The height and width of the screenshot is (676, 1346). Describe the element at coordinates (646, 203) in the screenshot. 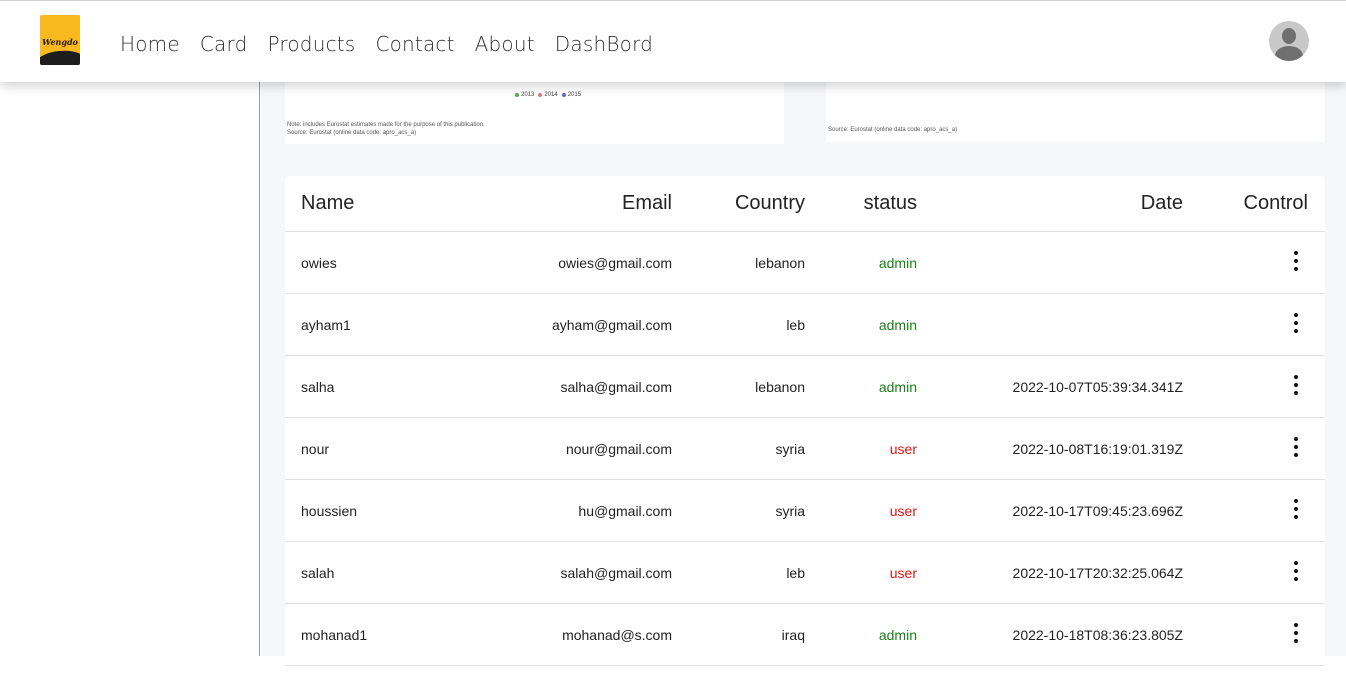

I see `header-email: Email` at that location.